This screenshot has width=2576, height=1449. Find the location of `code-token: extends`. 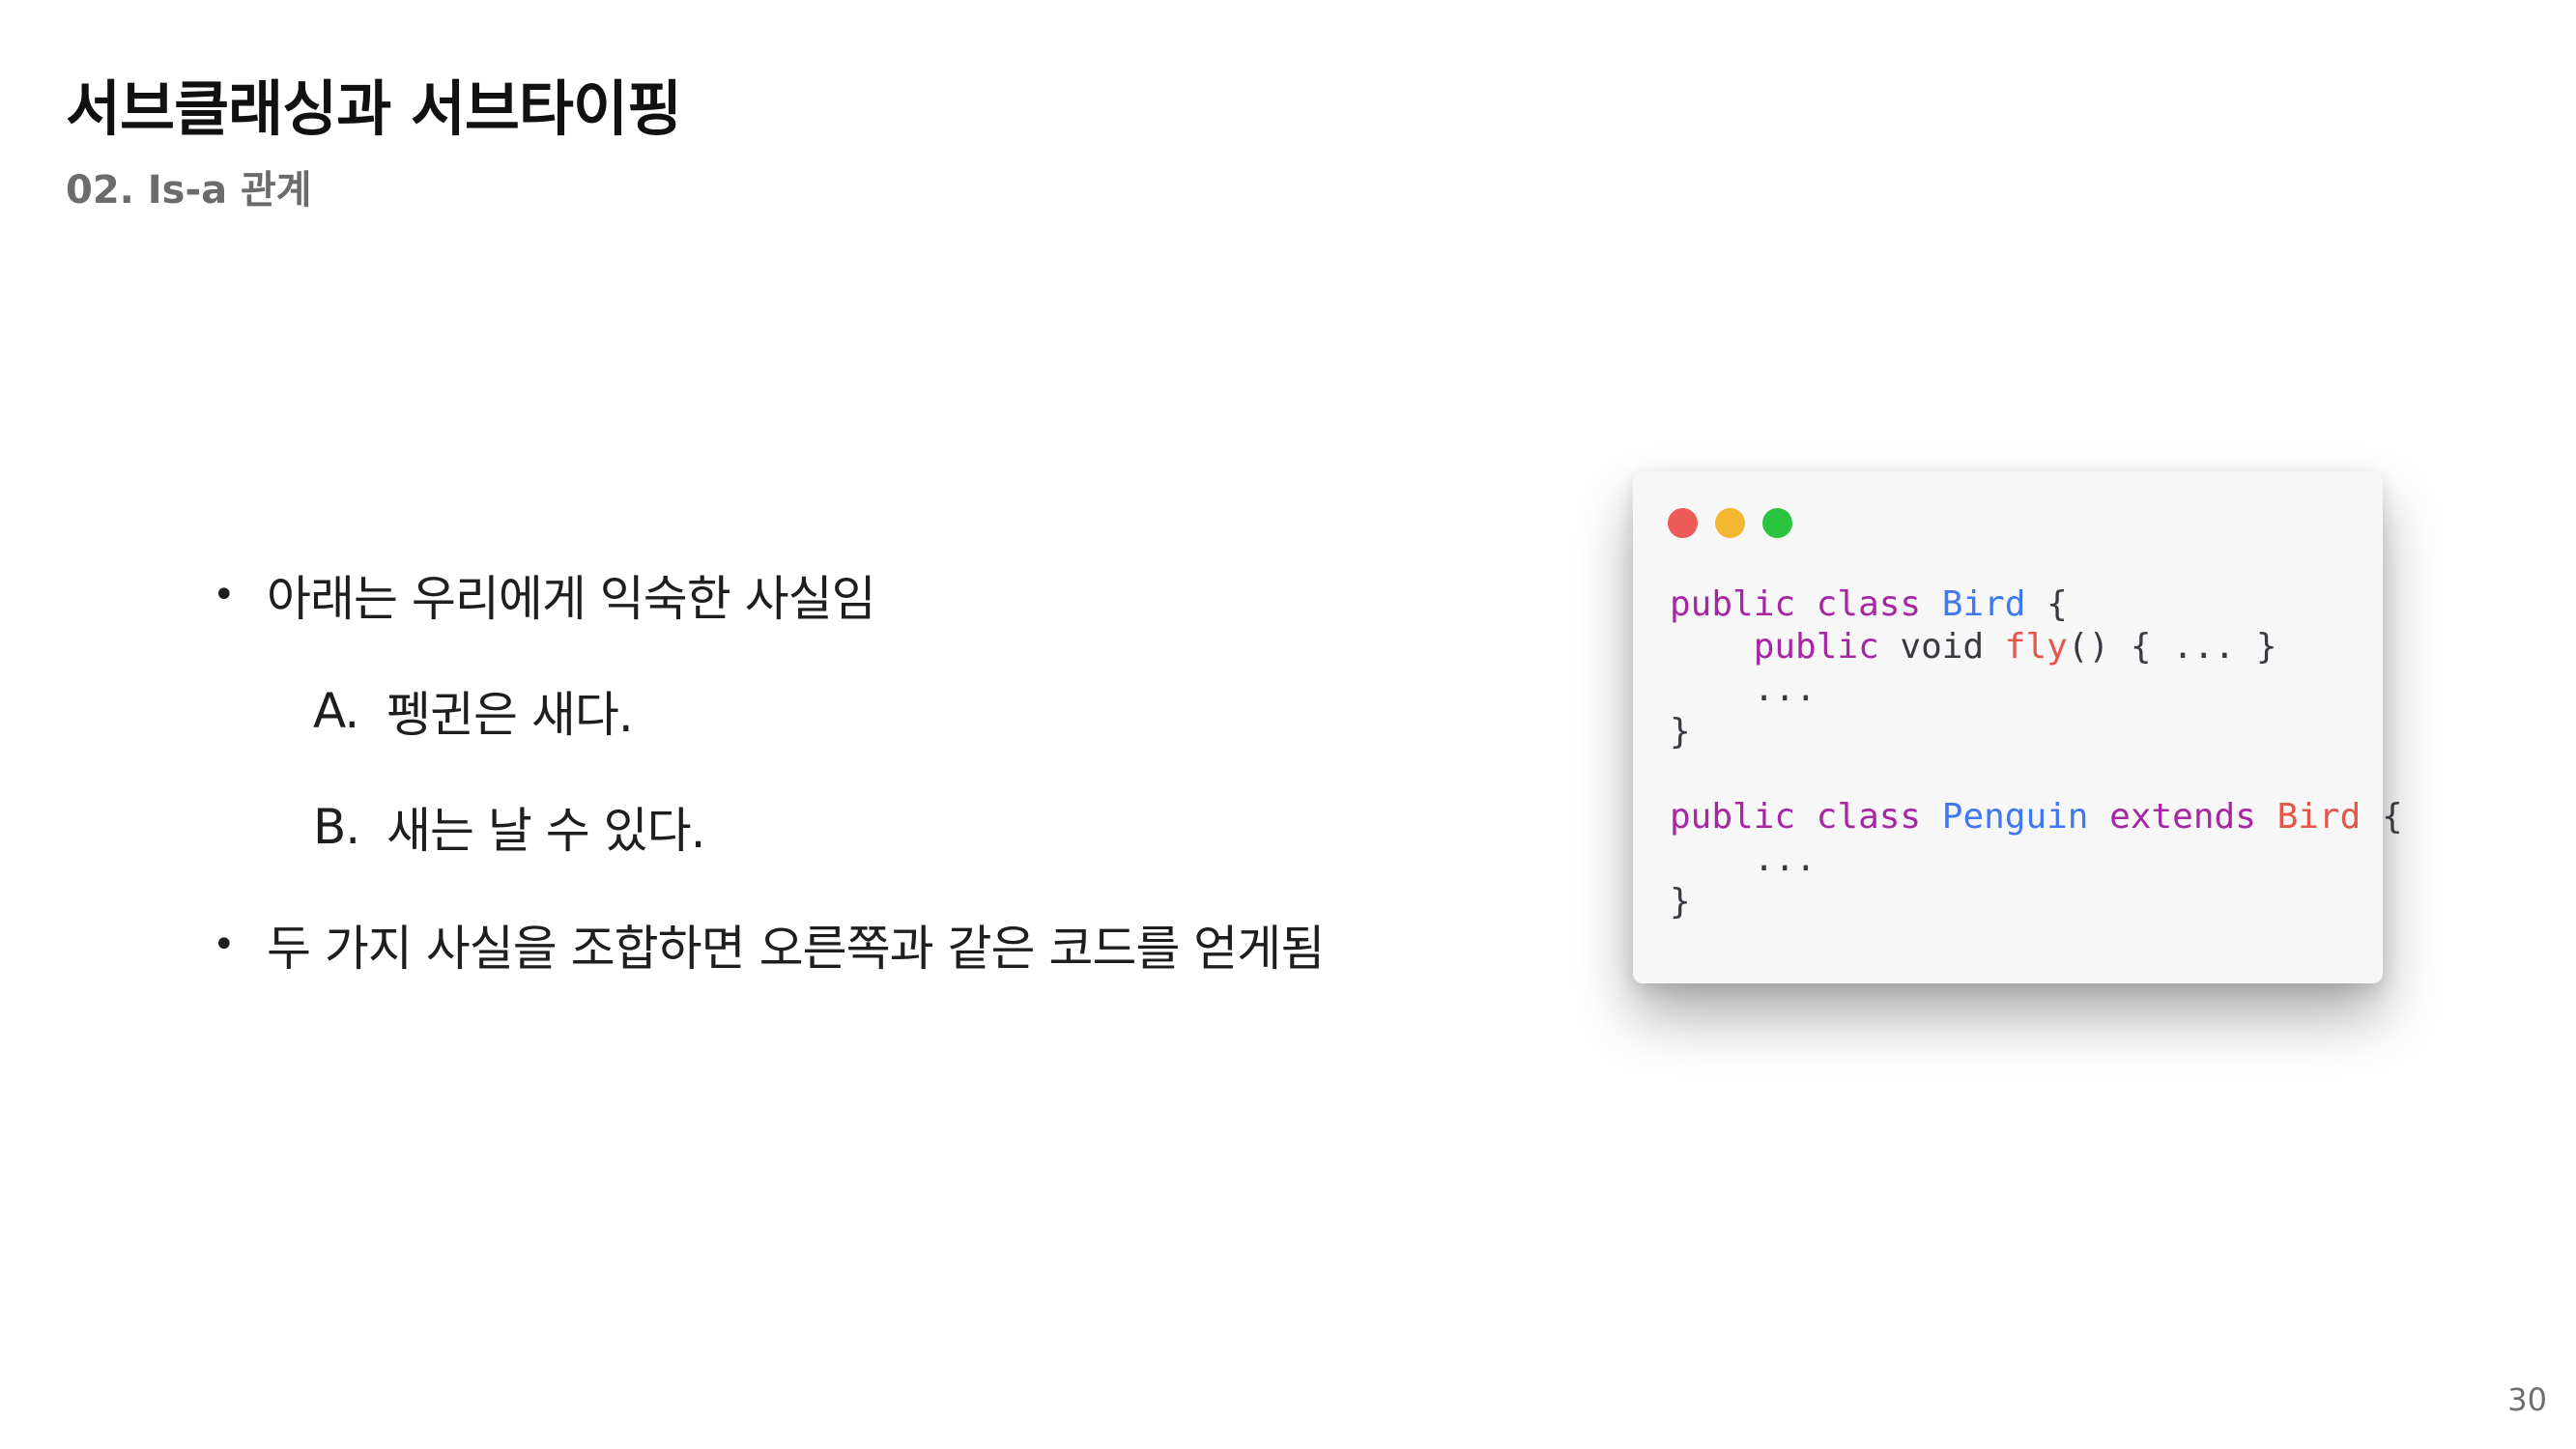

code-token: extends is located at coordinates (2183, 817).